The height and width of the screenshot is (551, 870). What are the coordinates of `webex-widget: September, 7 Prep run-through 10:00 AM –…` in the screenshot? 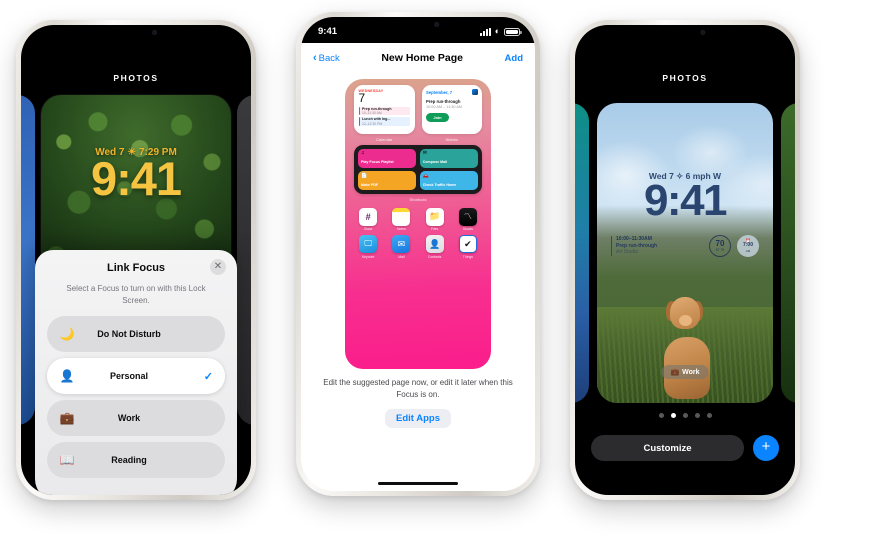 It's located at (451, 109).